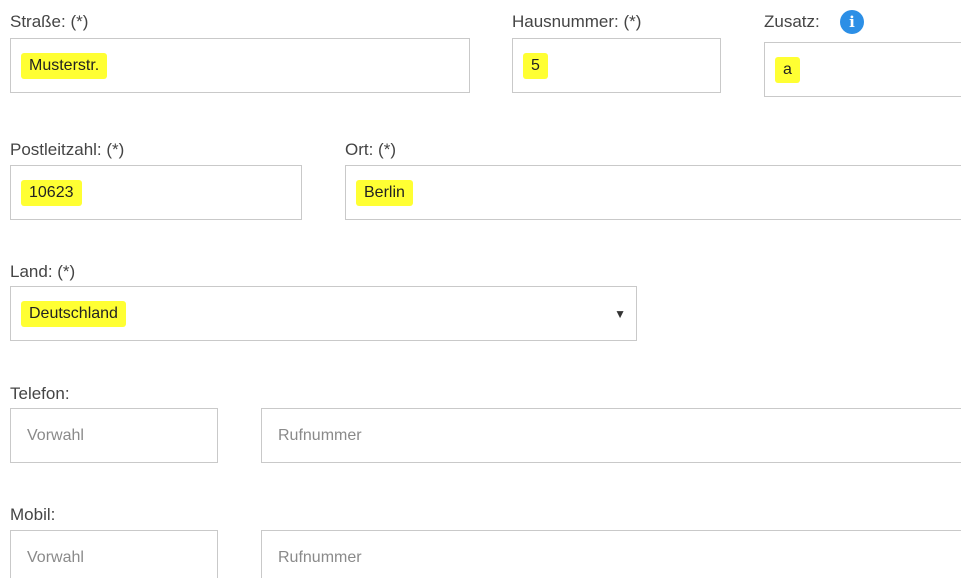  I want to click on phone-label: Telefon:, so click(40, 393).